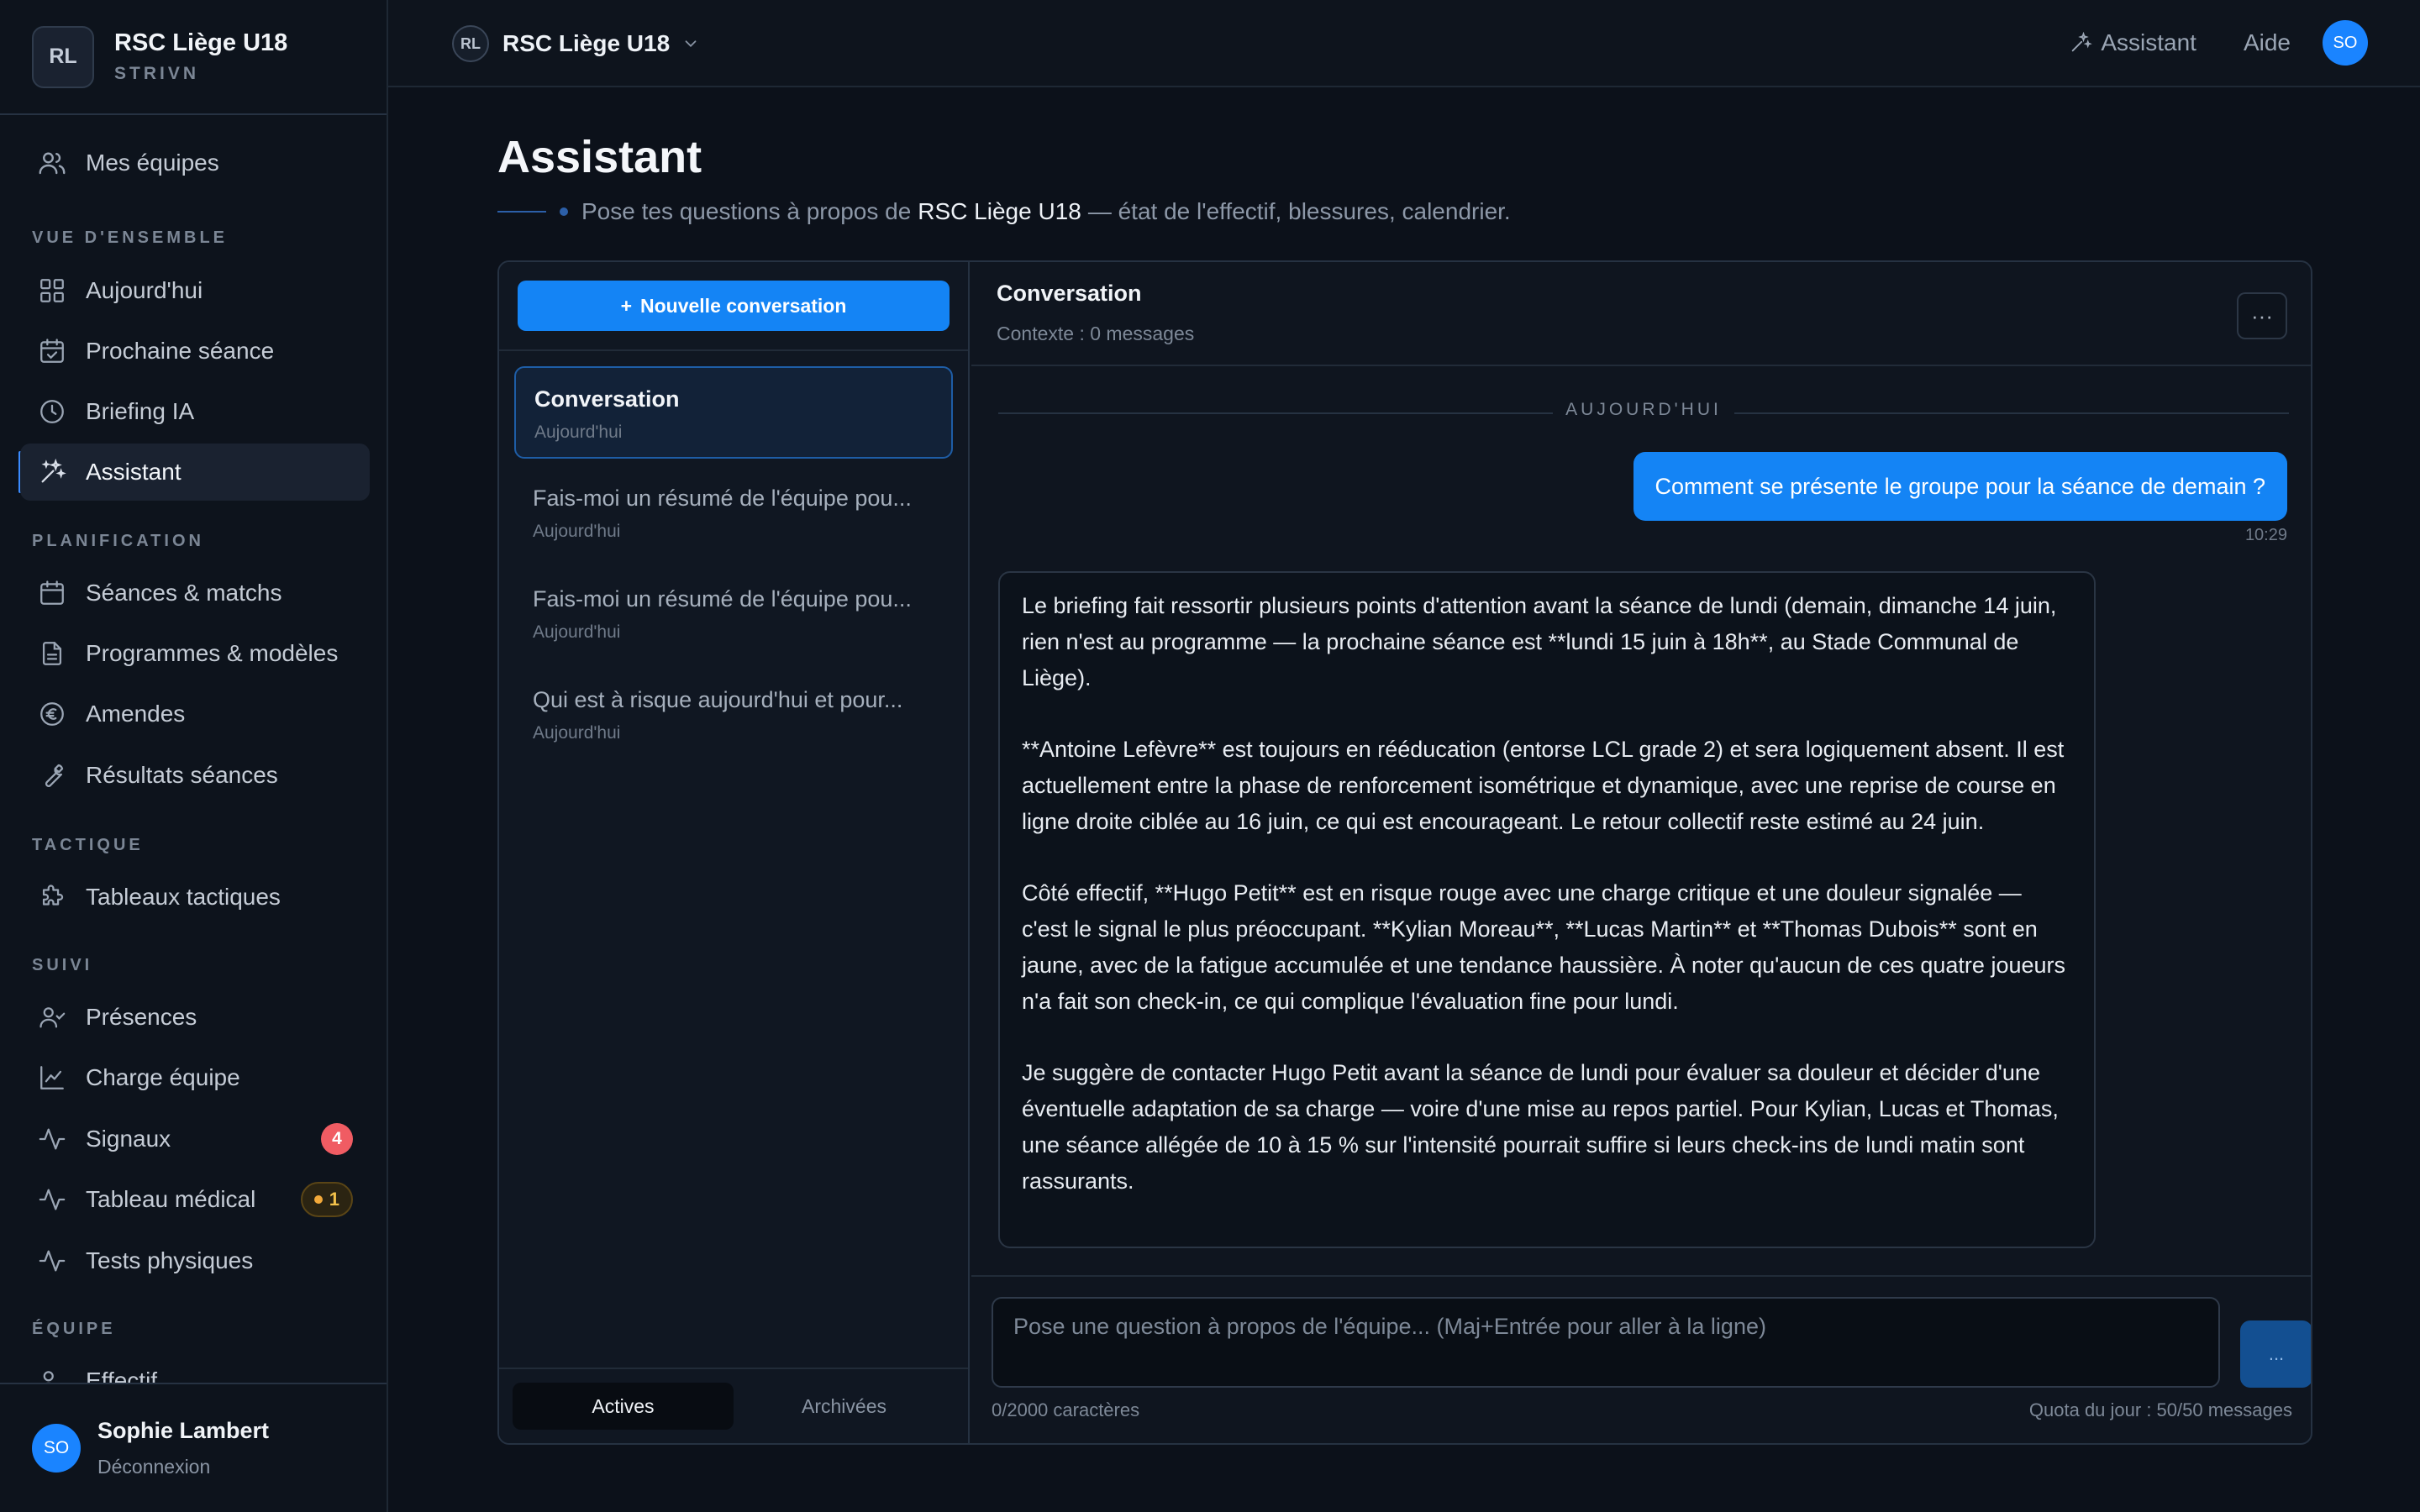  What do you see at coordinates (52, 1078) in the screenshot?
I see `line-chart-icon` at bounding box center [52, 1078].